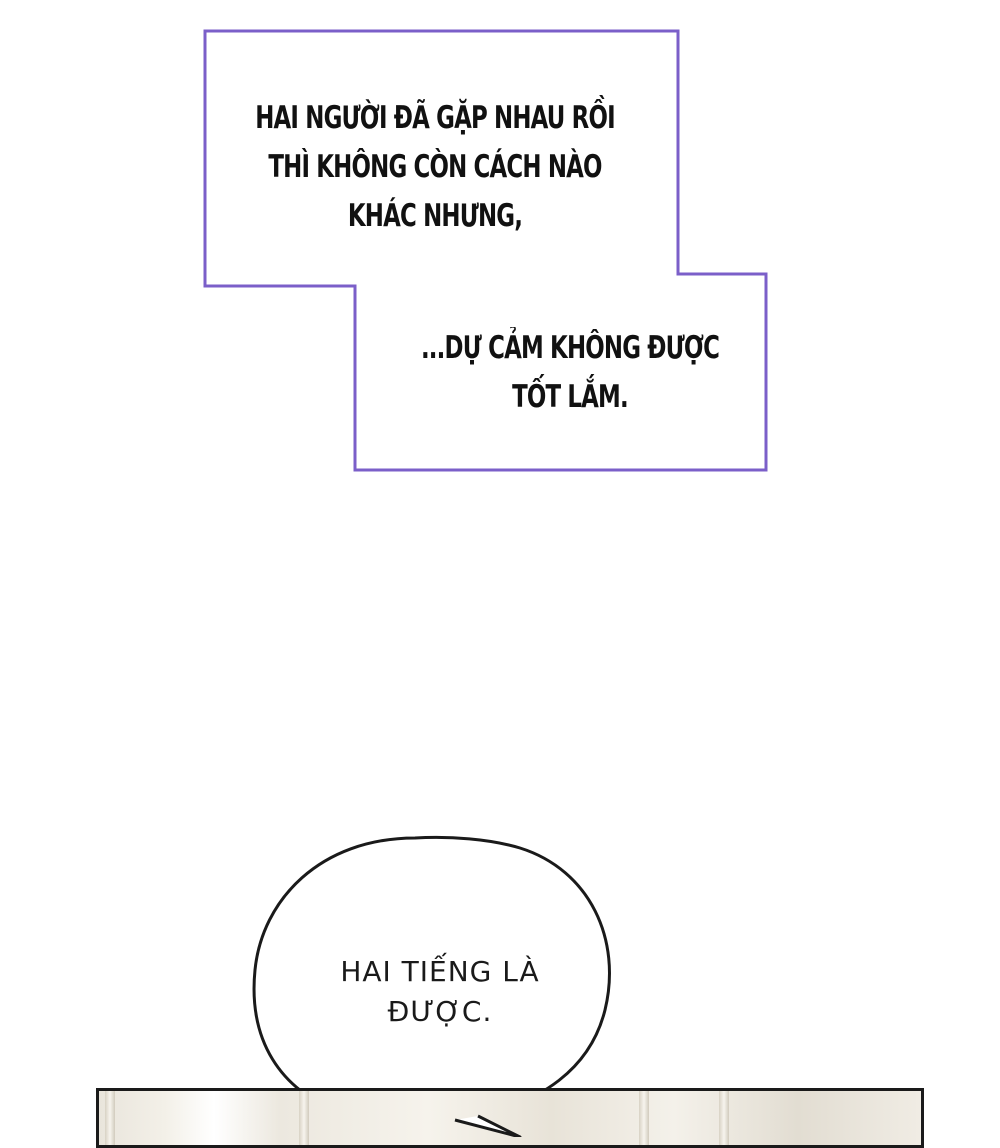 The height and width of the screenshot is (1148, 1000). I want to click on speech-line: ĐƯỢC., so click(440, 1011).